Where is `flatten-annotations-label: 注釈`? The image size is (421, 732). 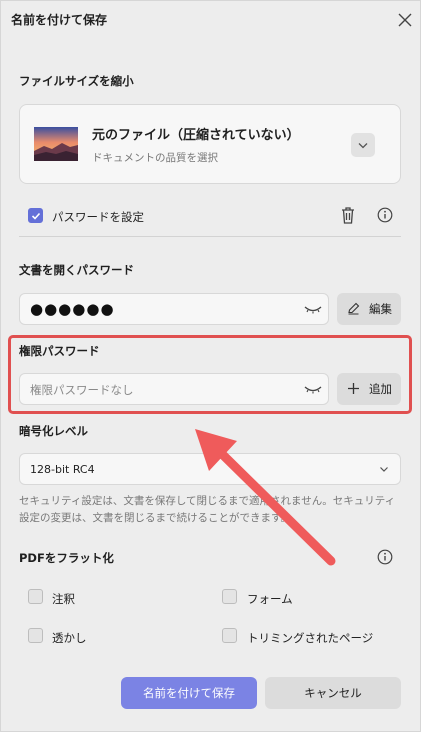 flatten-annotations-label: 注釈 is located at coordinates (63, 599).